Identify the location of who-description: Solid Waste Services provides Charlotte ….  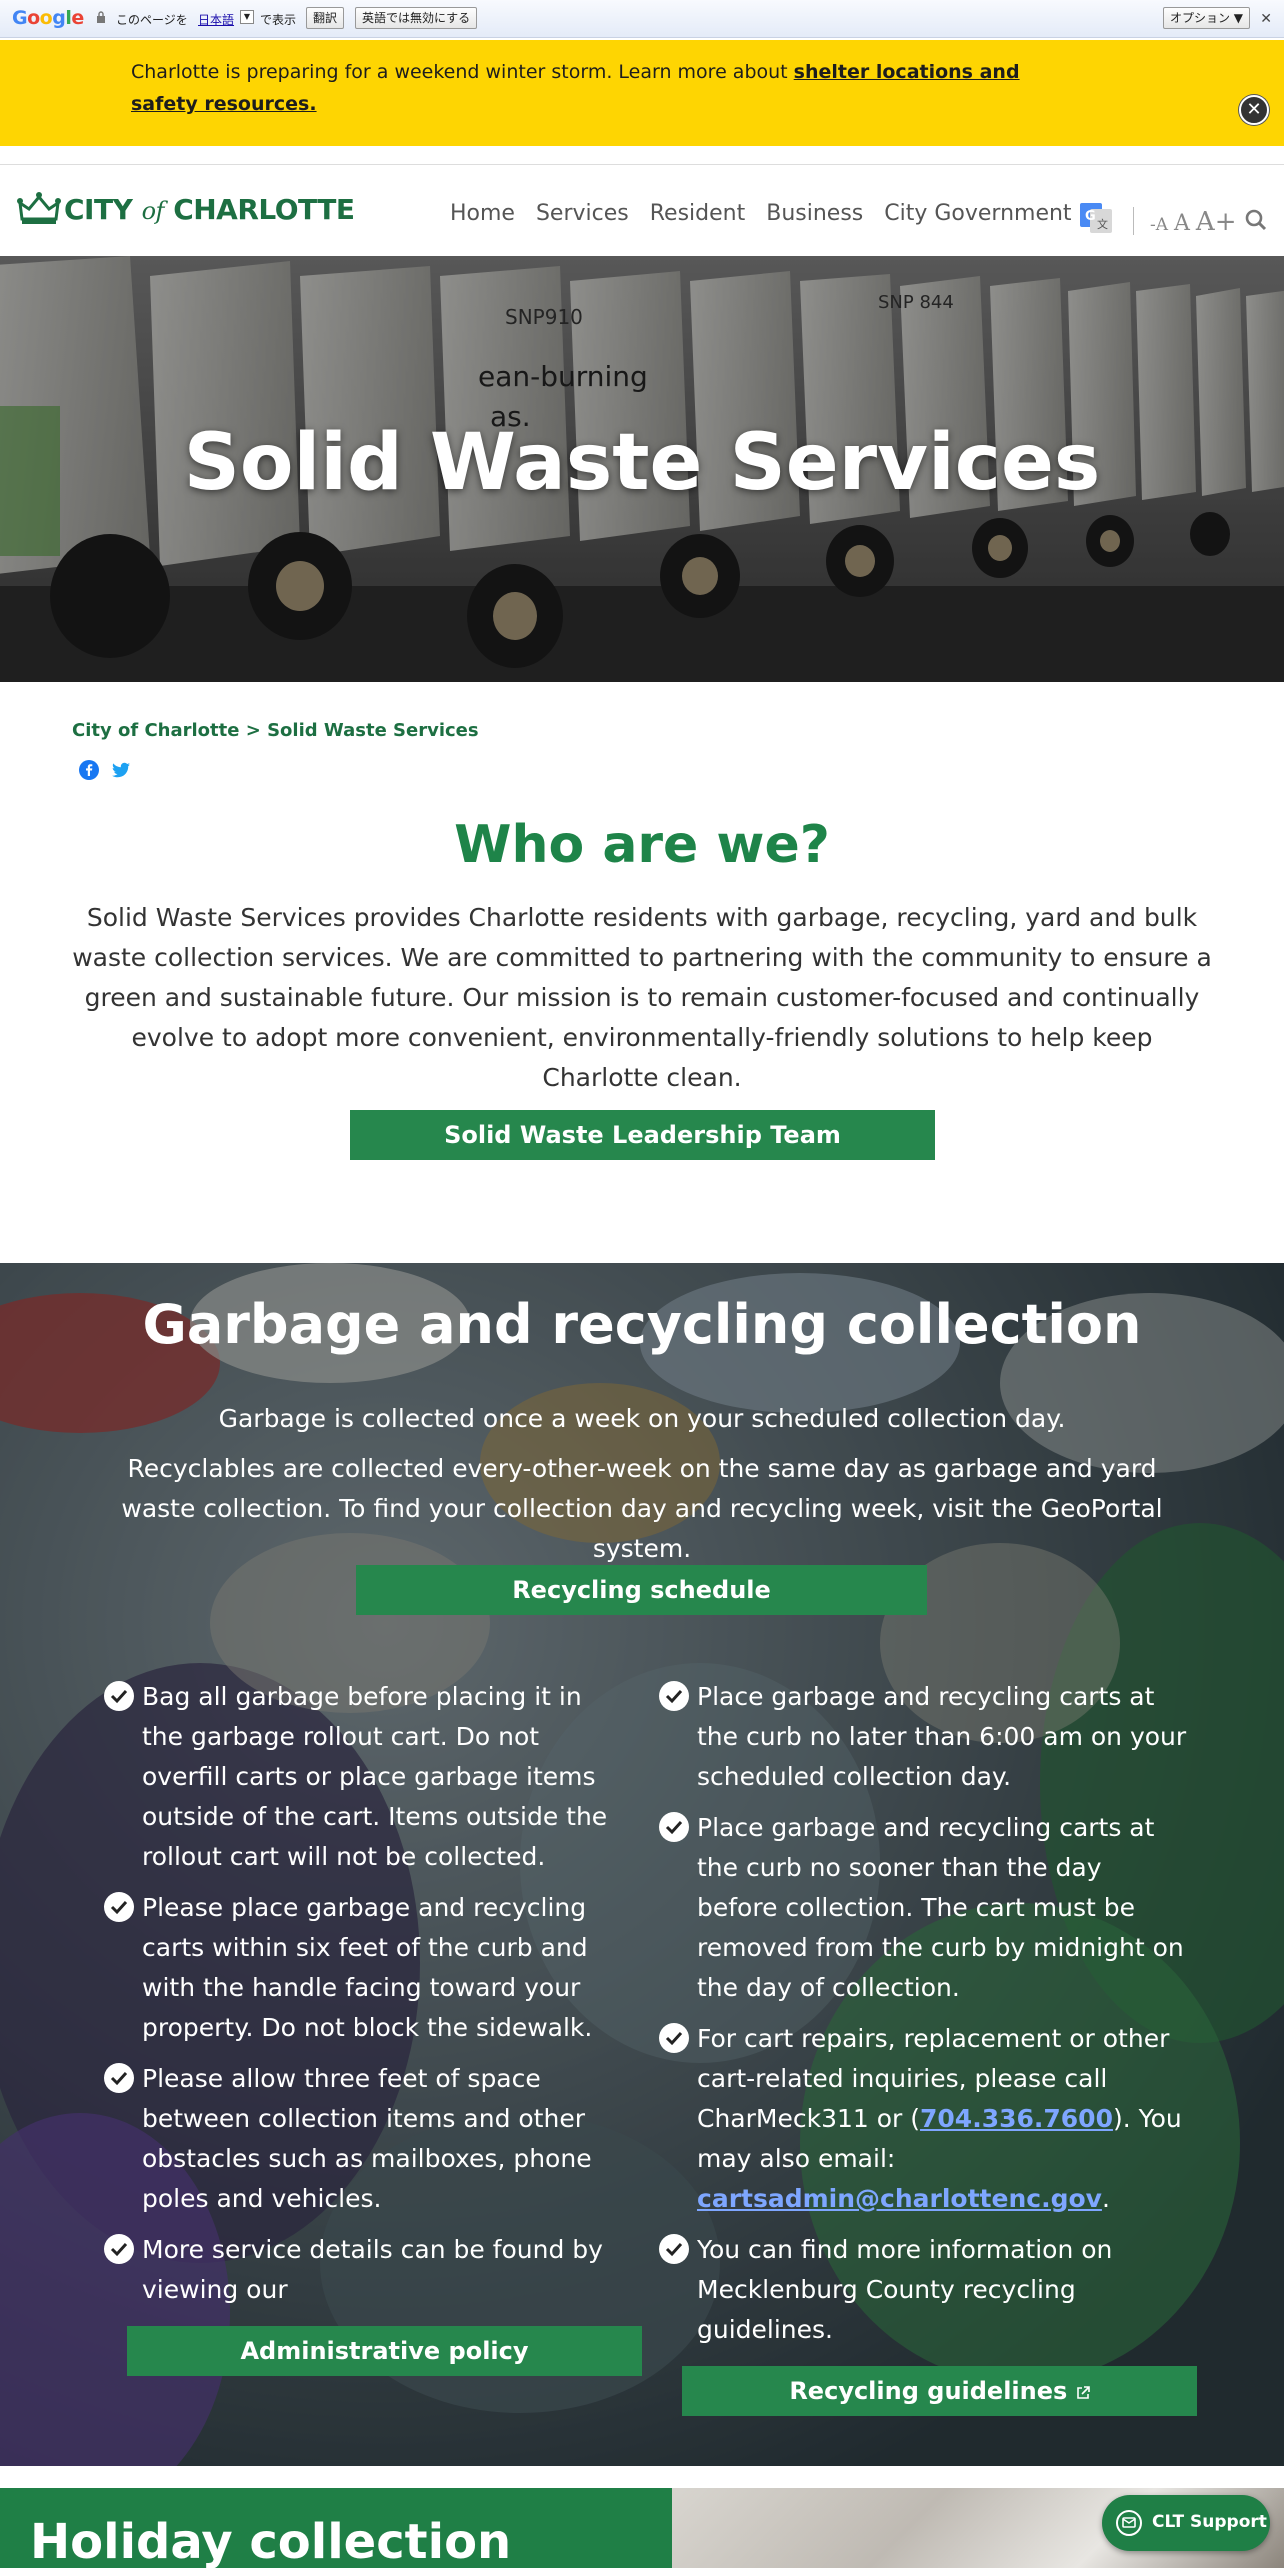
(642, 997).